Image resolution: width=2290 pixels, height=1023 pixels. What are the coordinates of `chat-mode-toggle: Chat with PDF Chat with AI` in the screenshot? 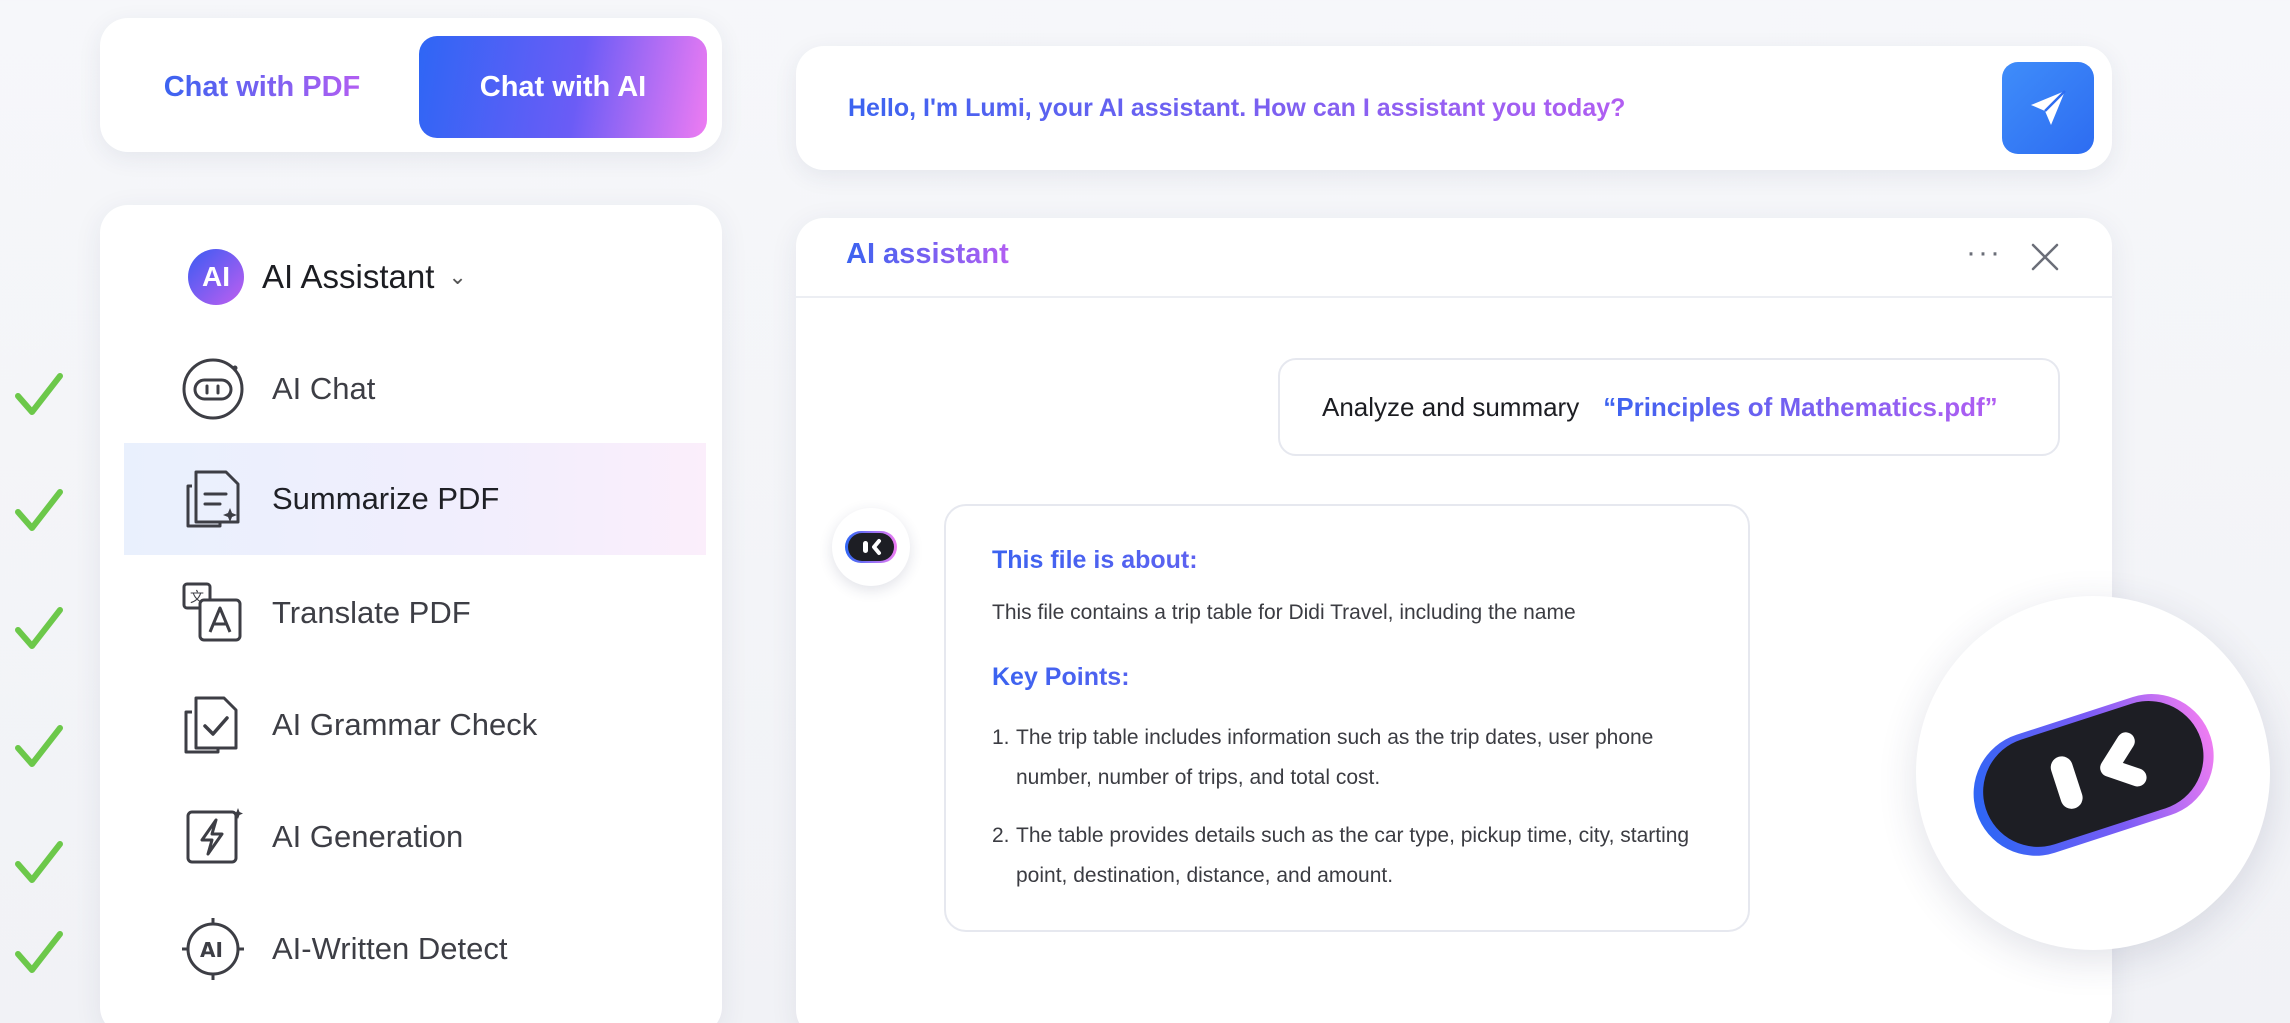 It's located at (411, 85).